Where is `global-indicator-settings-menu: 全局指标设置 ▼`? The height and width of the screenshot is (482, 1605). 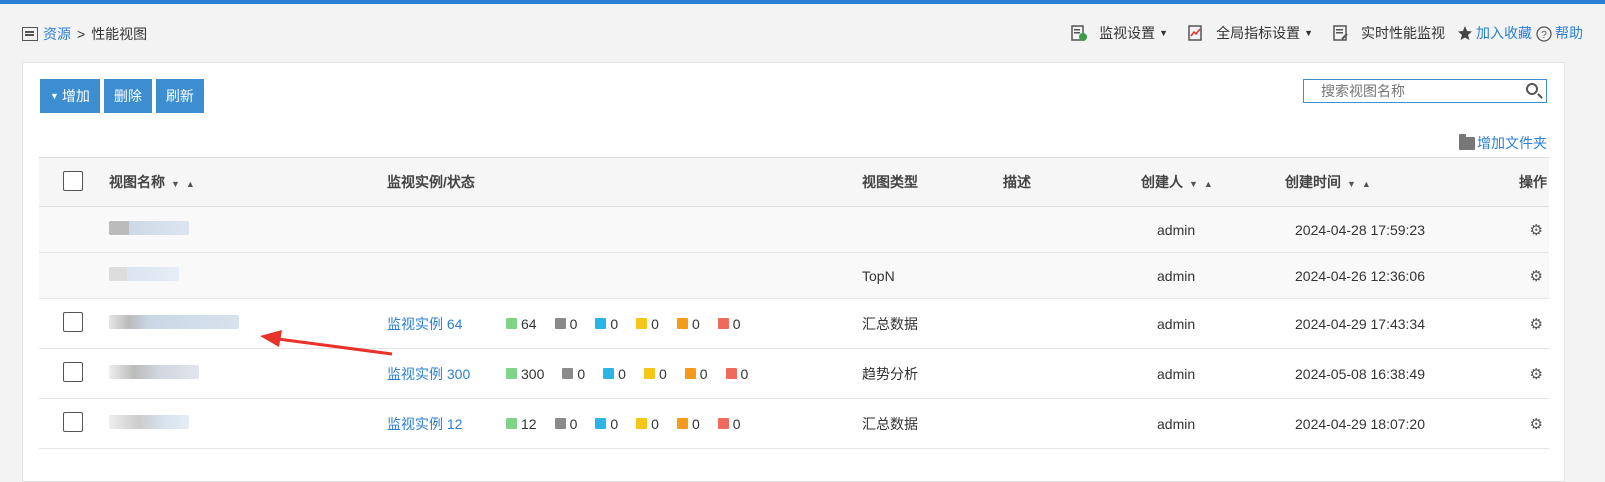 global-indicator-settings-menu: 全局指标设置 ▼ is located at coordinates (1250, 33).